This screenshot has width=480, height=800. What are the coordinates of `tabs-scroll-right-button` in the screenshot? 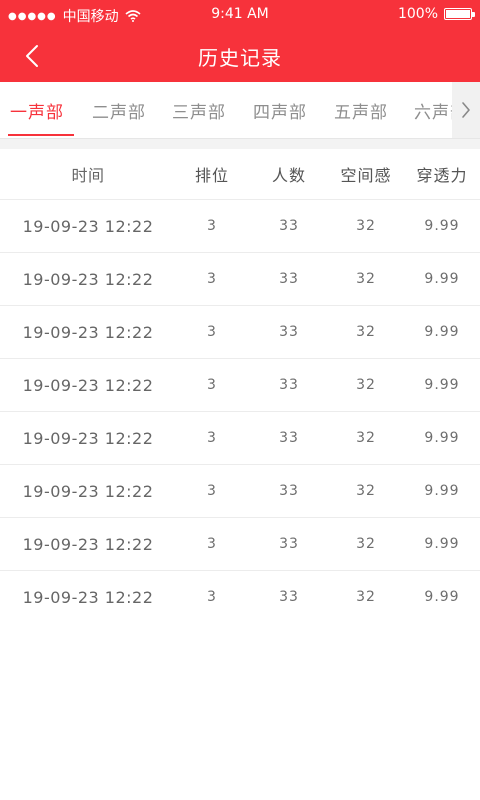 It's located at (466, 110).